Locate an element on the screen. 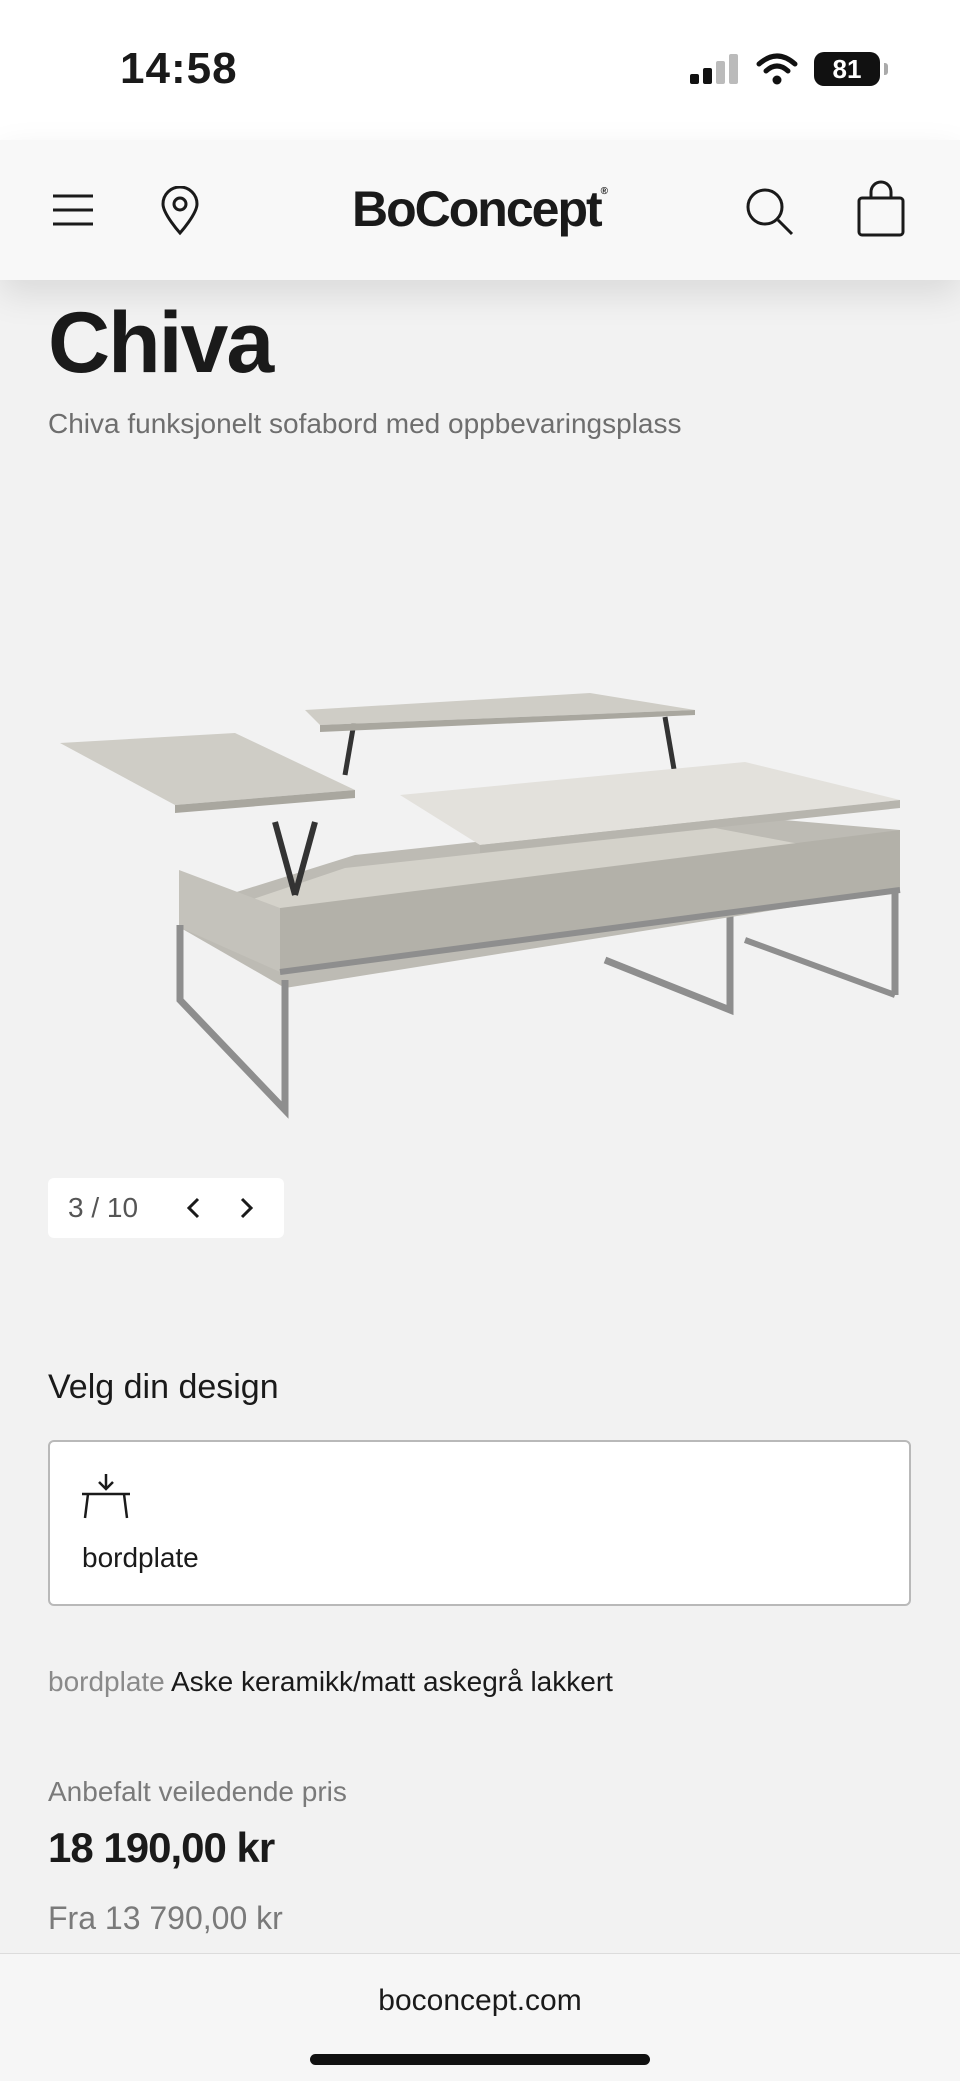  product-title: Chiva is located at coordinates (161, 343).